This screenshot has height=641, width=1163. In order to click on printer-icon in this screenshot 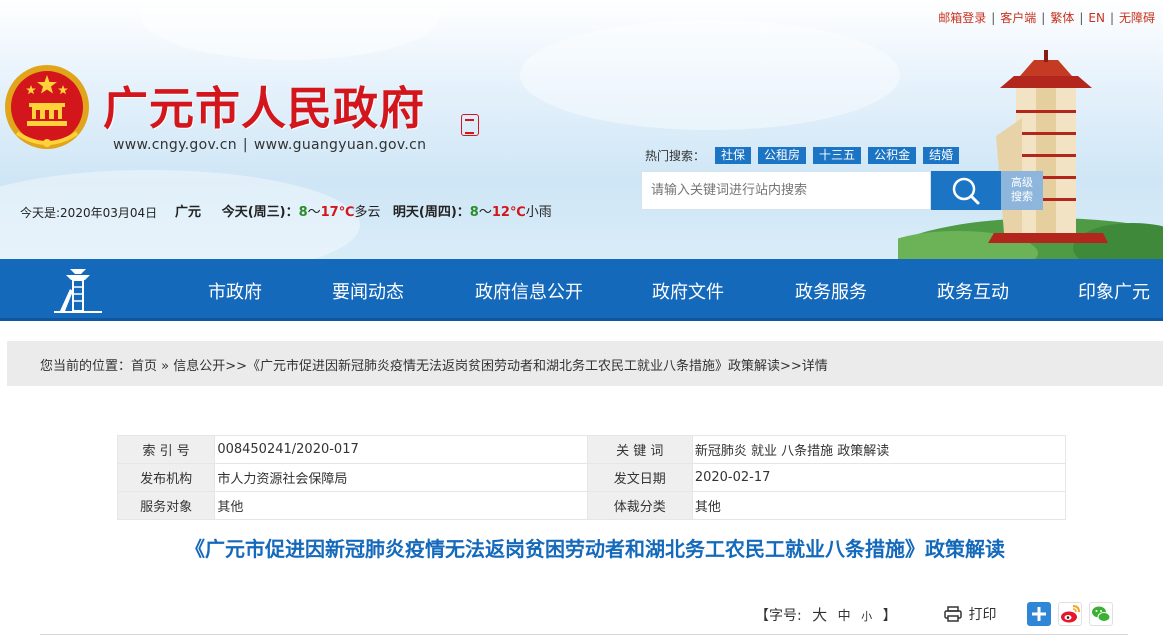, I will do `click(952, 614)`.